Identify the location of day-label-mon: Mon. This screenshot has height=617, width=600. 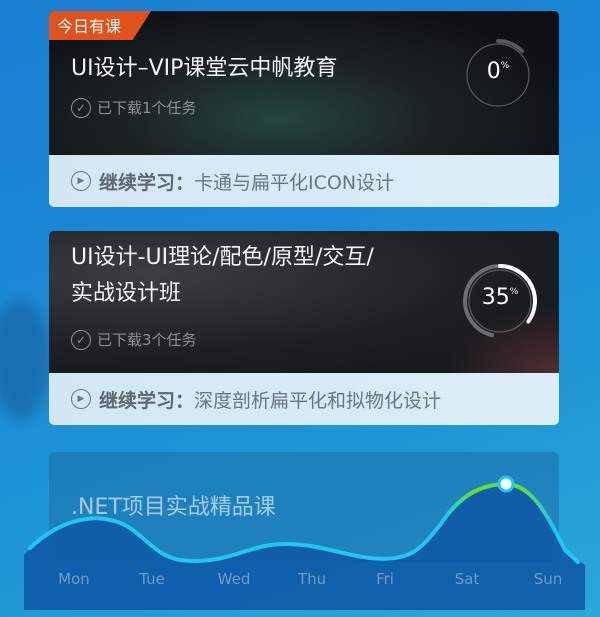
(74, 579).